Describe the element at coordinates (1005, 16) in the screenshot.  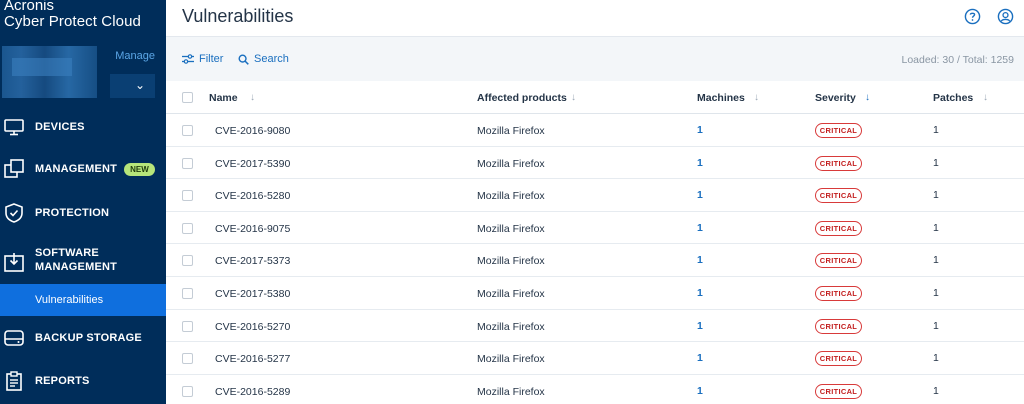
I see `account-icon` at that location.